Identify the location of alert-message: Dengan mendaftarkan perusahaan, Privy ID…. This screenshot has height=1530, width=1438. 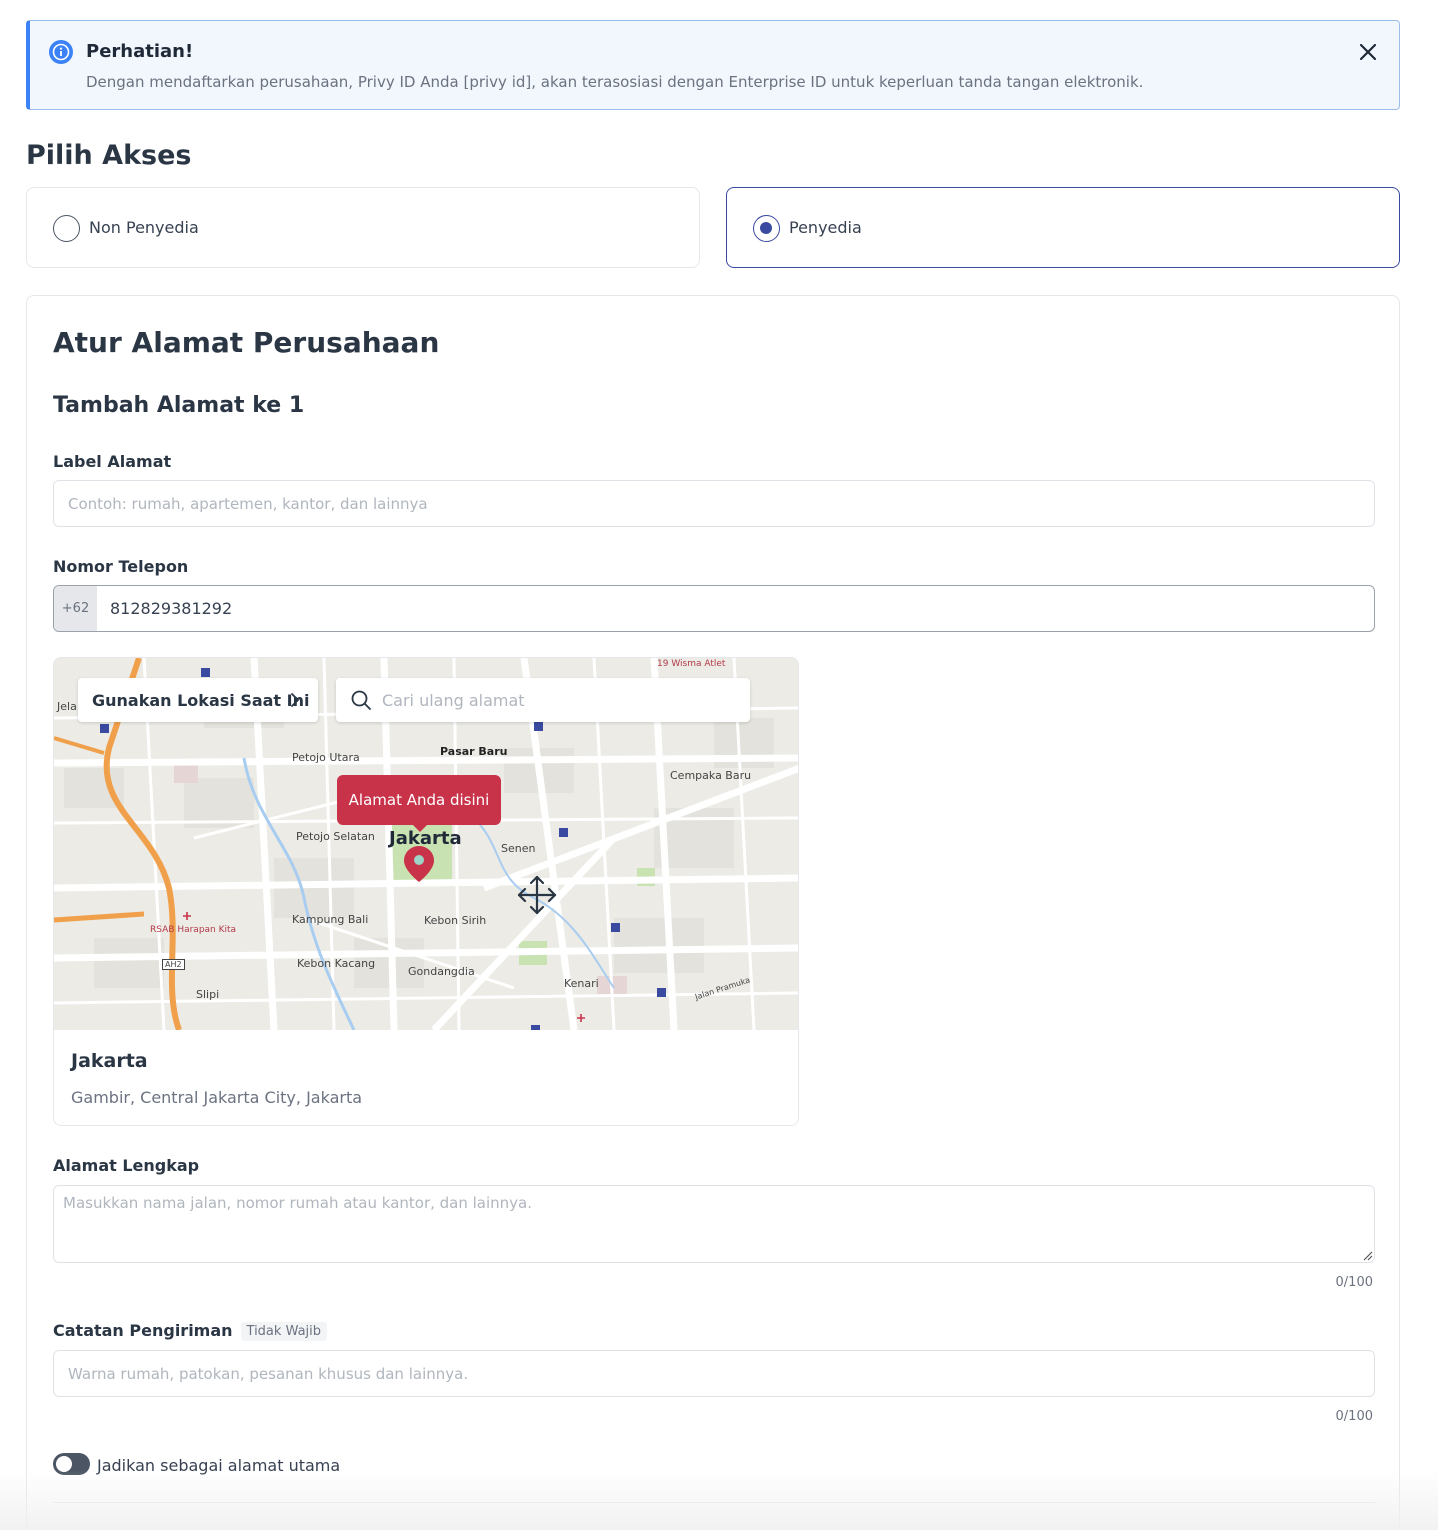
(615, 82).